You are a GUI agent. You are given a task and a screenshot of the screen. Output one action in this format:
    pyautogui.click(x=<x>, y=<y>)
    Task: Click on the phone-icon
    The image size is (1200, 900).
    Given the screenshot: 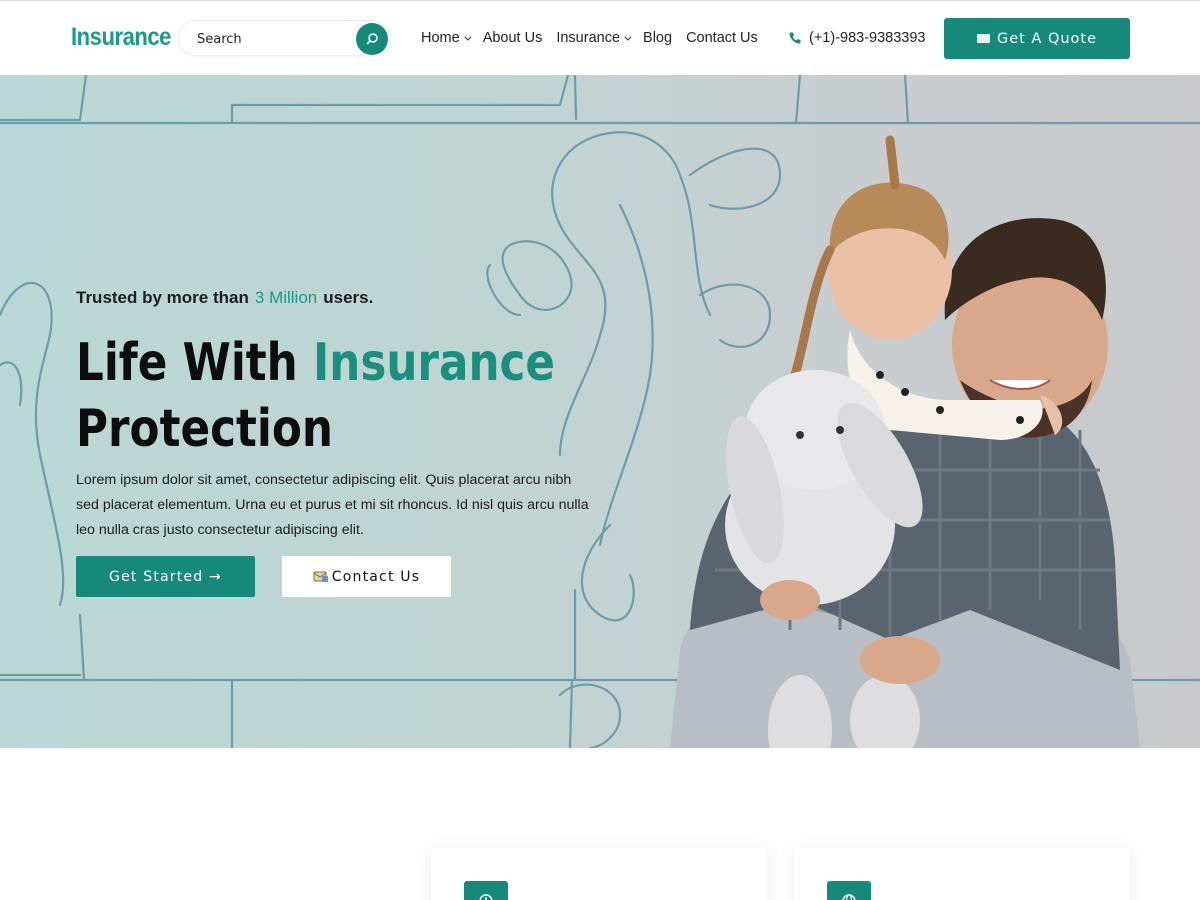 What is the action you would take?
    pyautogui.click(x=795, y=38)
    